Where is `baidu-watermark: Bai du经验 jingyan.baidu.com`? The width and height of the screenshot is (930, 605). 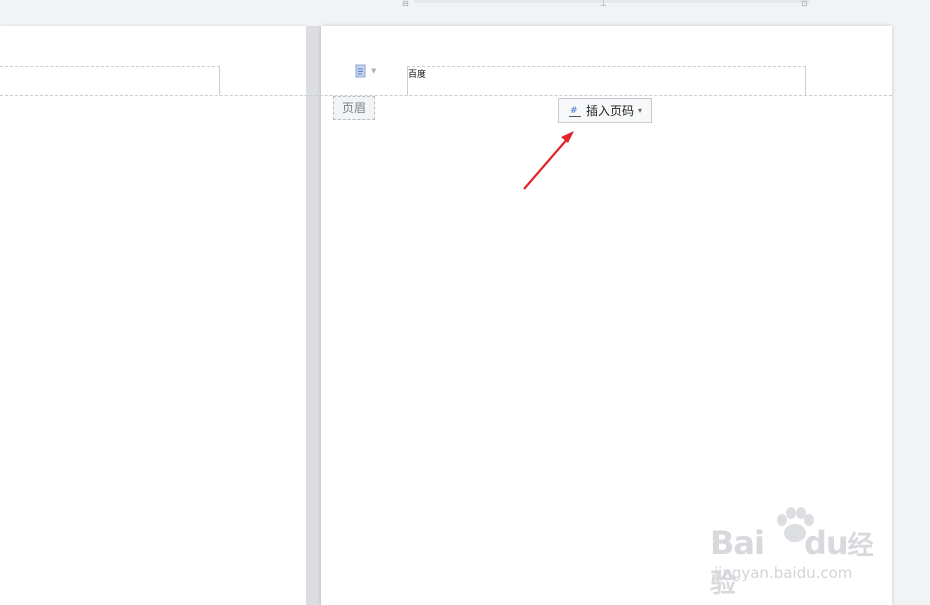 baidu-watermark: Bai du经验 jingyan.baidu.com is located at coordinates (800, 552).